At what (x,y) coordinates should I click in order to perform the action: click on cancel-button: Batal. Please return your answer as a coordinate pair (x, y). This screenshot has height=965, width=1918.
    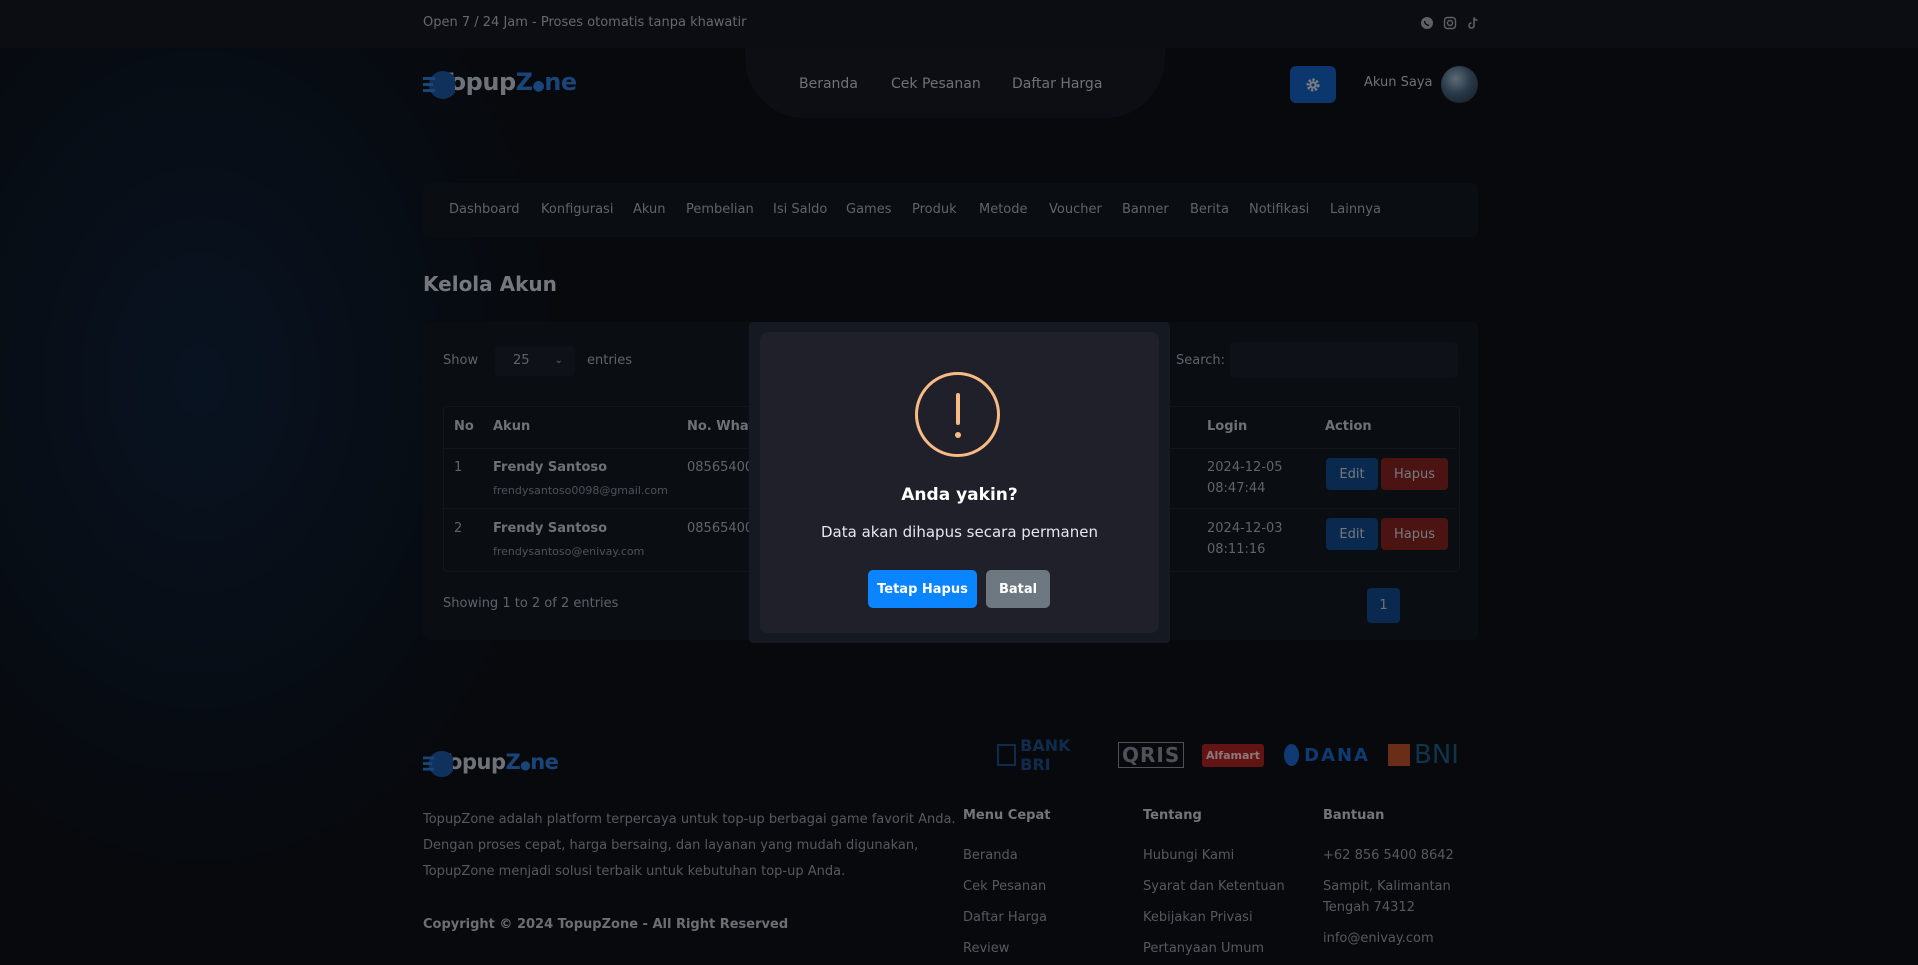
    Looking at the image, I should click on (1018, 589).